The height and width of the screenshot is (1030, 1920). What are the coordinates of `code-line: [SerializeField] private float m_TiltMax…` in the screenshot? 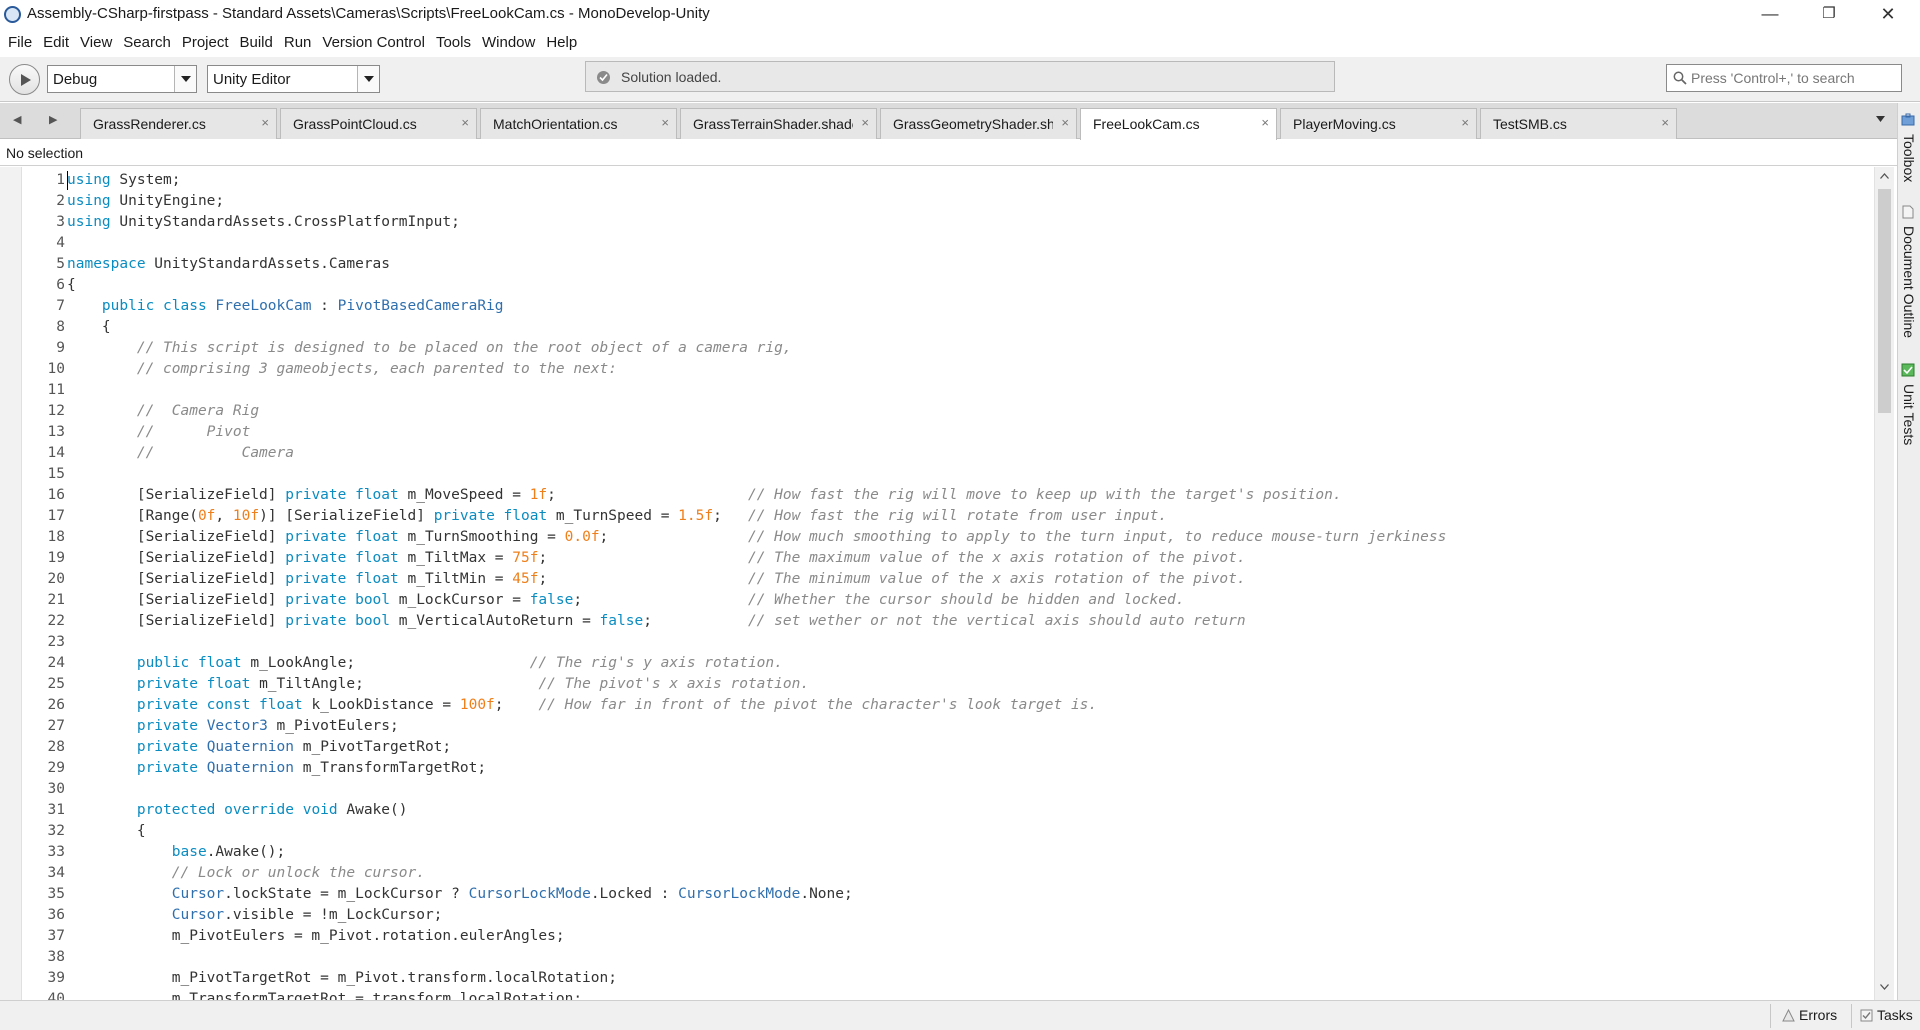 It's located at (967, 558).